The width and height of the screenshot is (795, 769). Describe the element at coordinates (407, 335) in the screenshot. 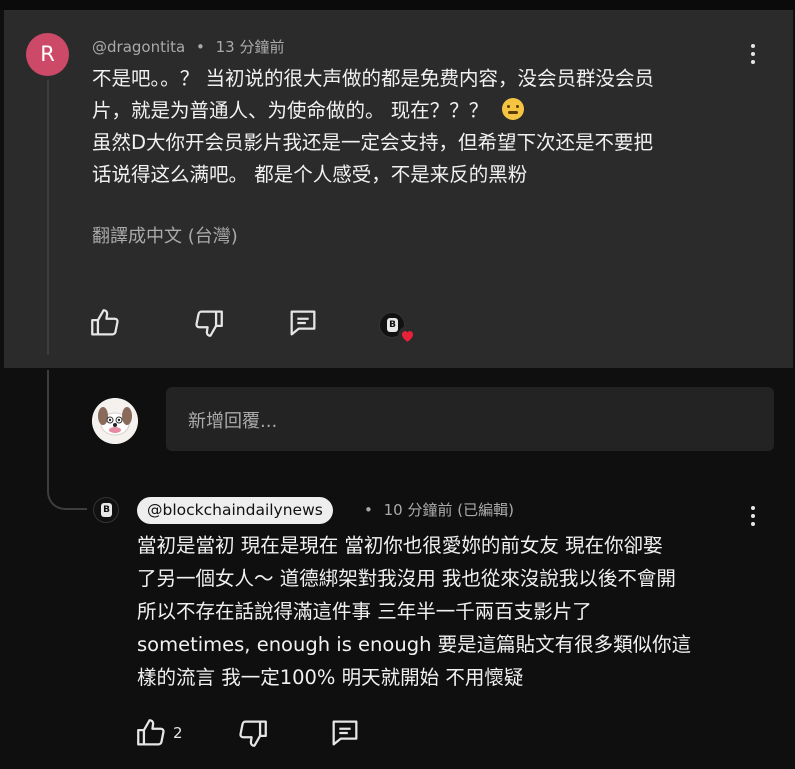

I see `heart-icon` at that location.